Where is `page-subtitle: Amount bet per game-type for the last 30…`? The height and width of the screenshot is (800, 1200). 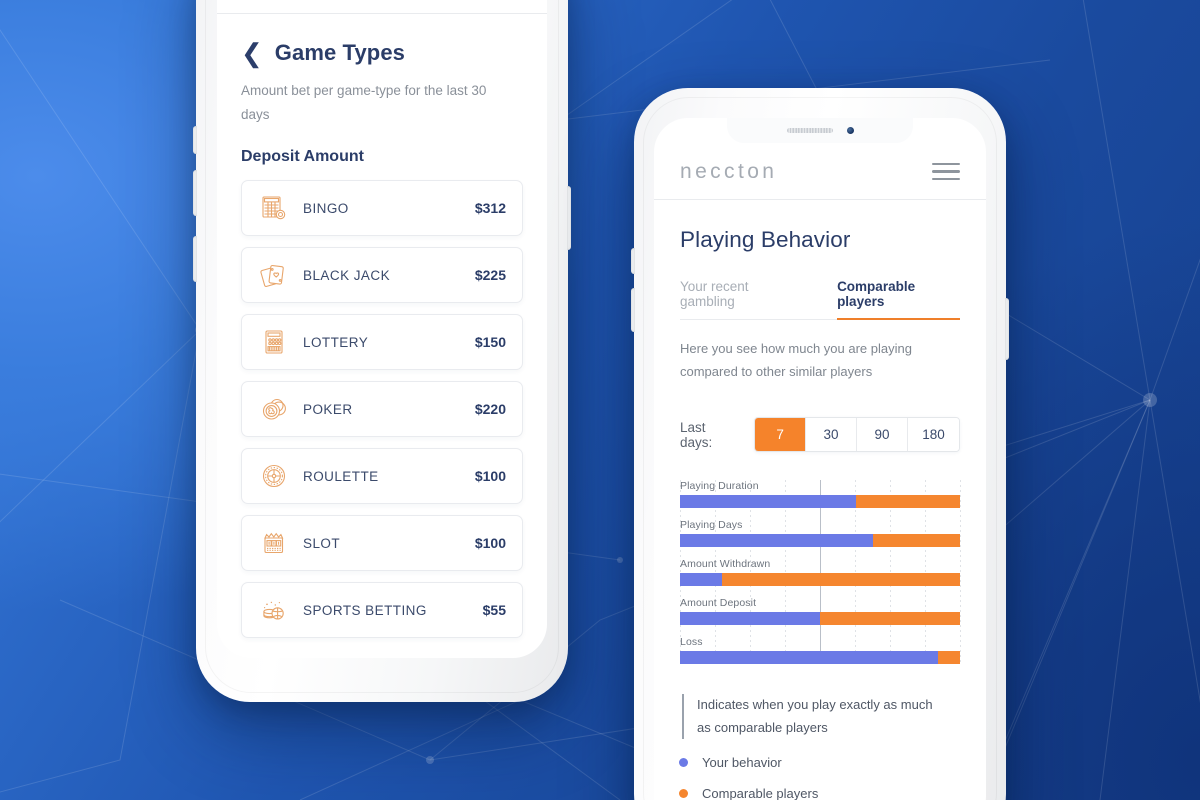
page-subtitle: Amount bet per game-type for the last 30… is located at coordinates (364, 102).